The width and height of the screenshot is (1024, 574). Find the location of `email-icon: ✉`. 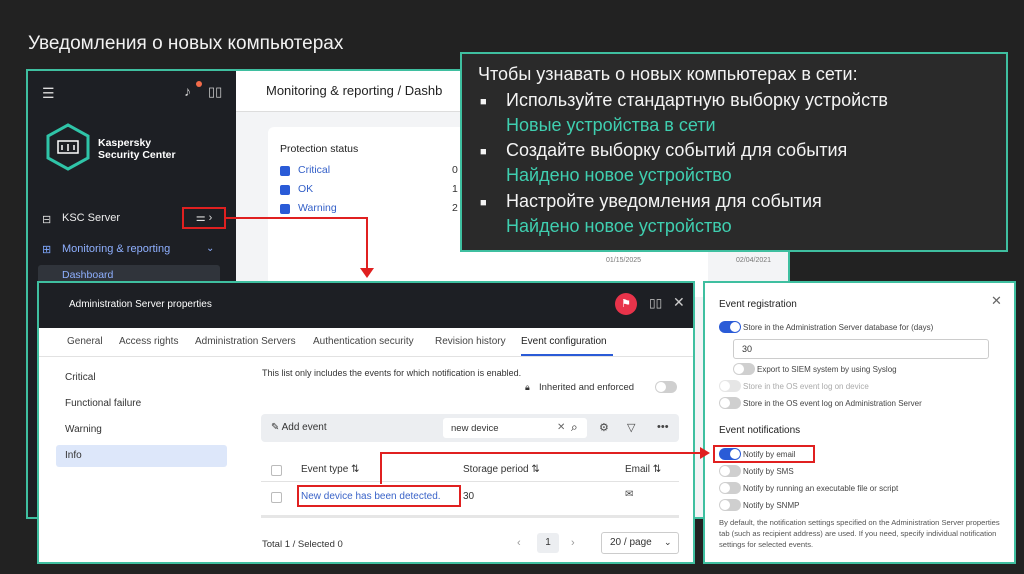

email-icon: ✉ is located at coordinates (629, 494).